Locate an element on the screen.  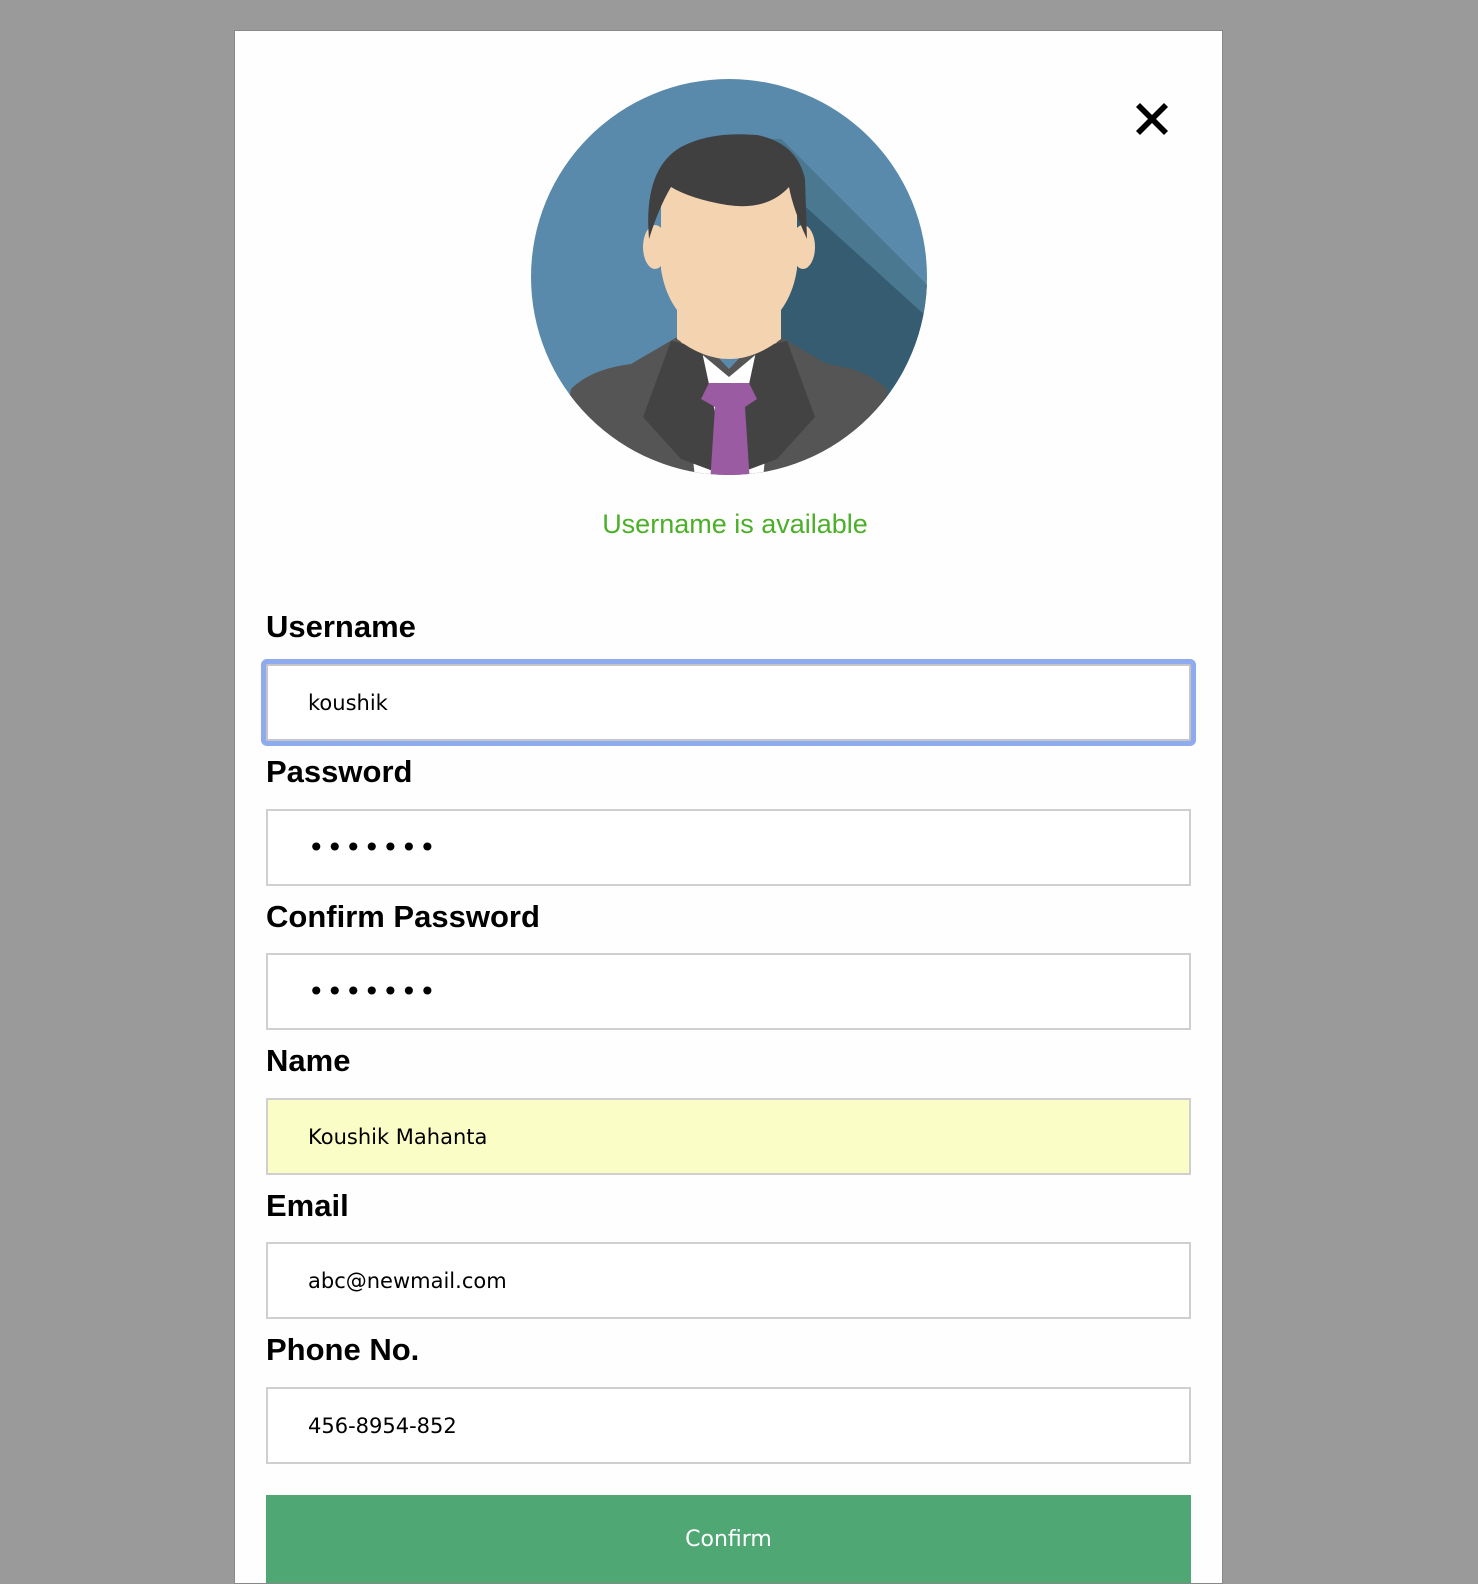
email-label: Email is located at coordinates (307, 1205).